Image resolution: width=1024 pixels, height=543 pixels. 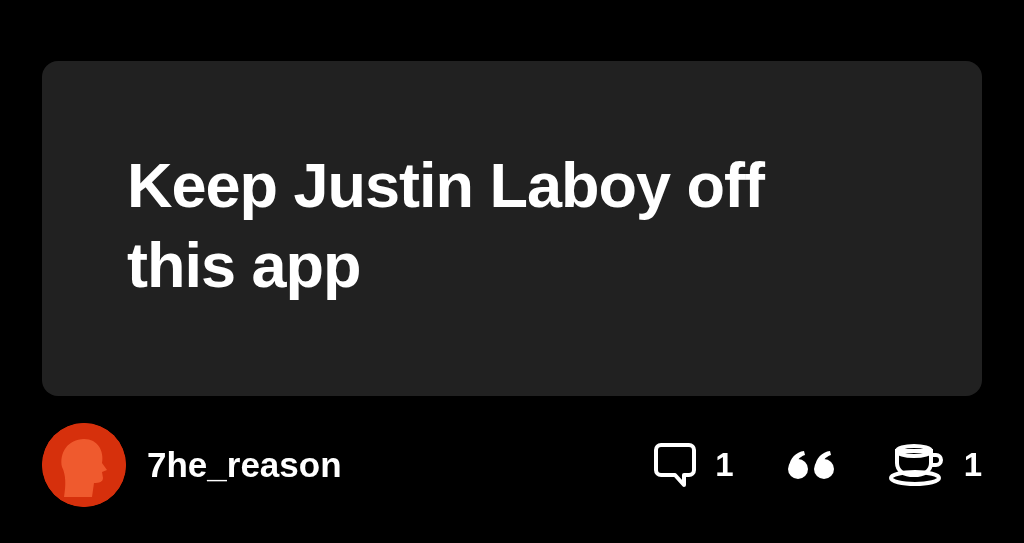 What do you see at coordinates (675, 465) in the screenshot?
I see `comment-icon` at bounding box center [675, 465].